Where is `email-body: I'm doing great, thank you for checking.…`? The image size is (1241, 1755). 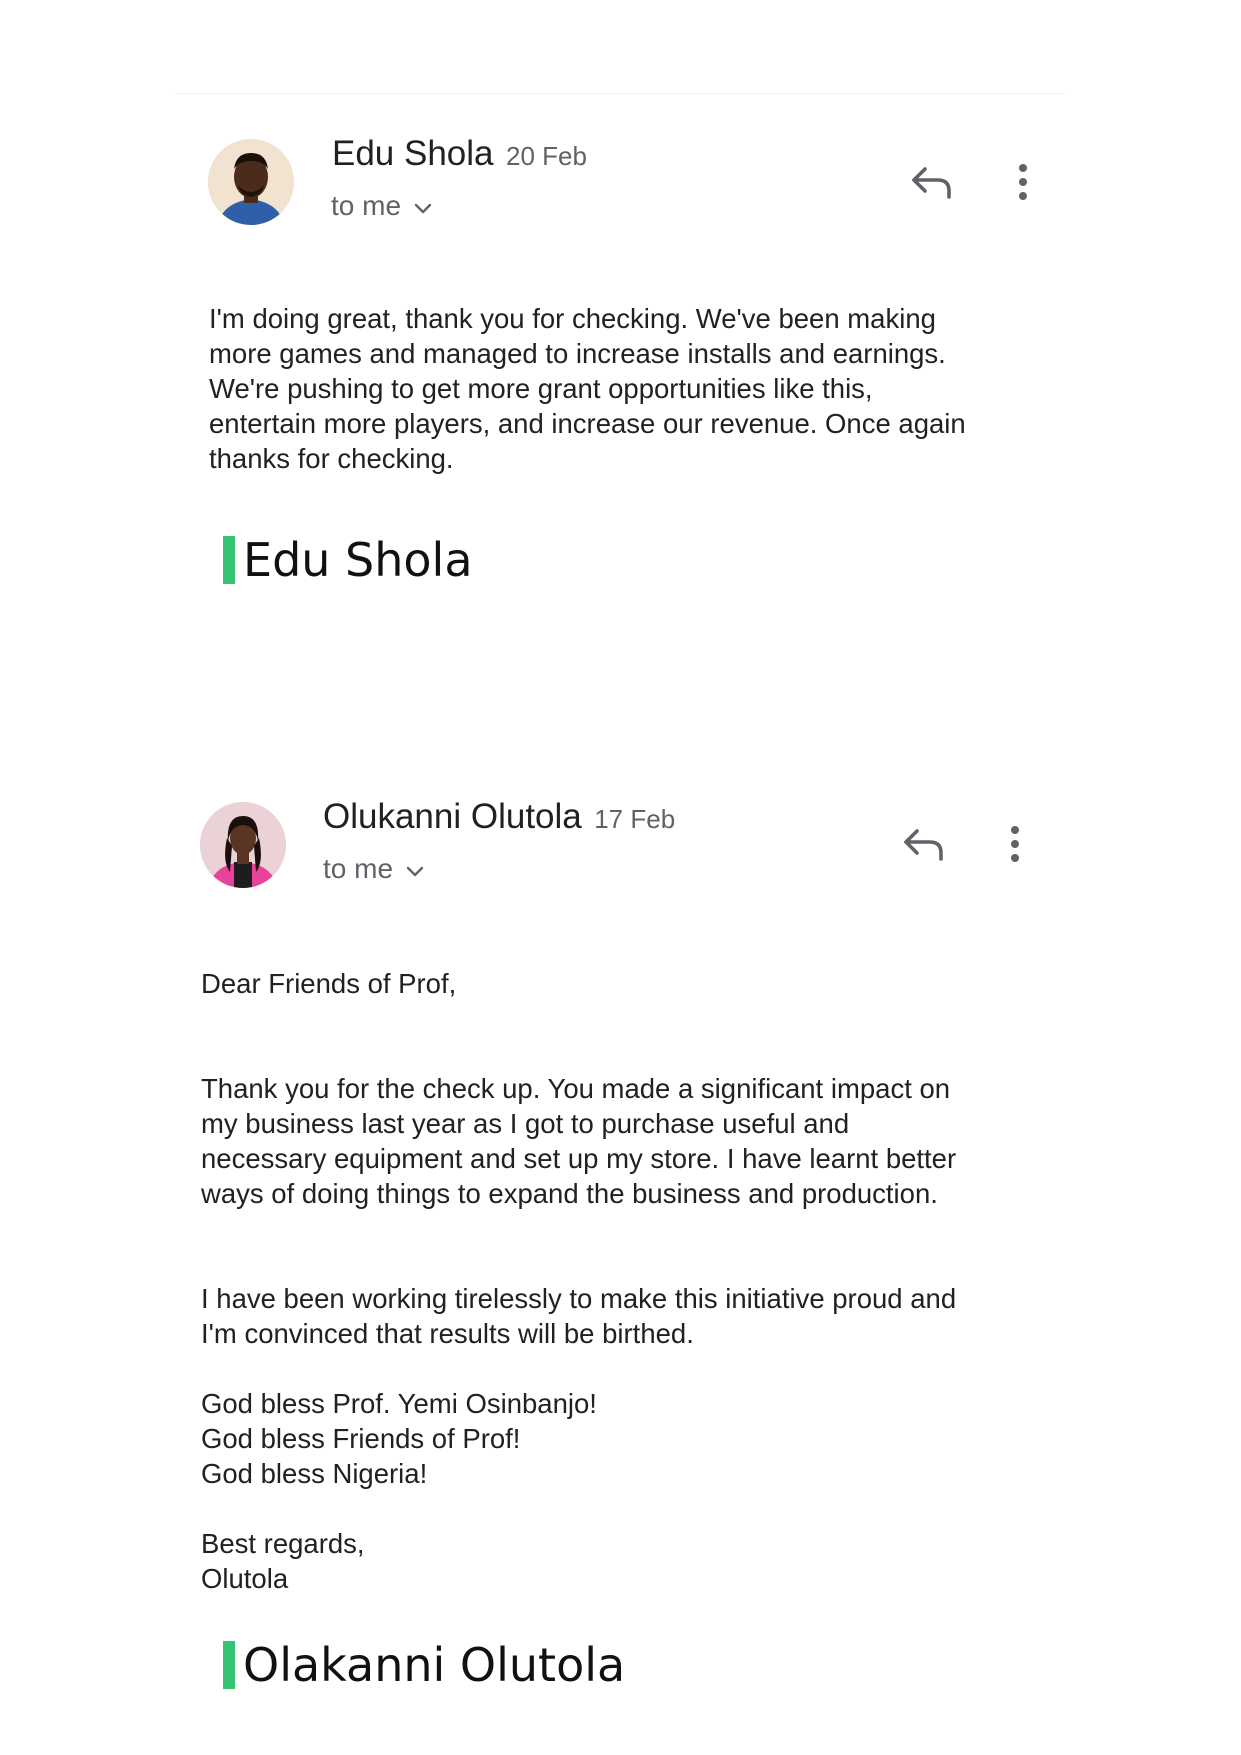 email-body: I'm doing great, thank you for checking.… is located at coordinates (634, 388).